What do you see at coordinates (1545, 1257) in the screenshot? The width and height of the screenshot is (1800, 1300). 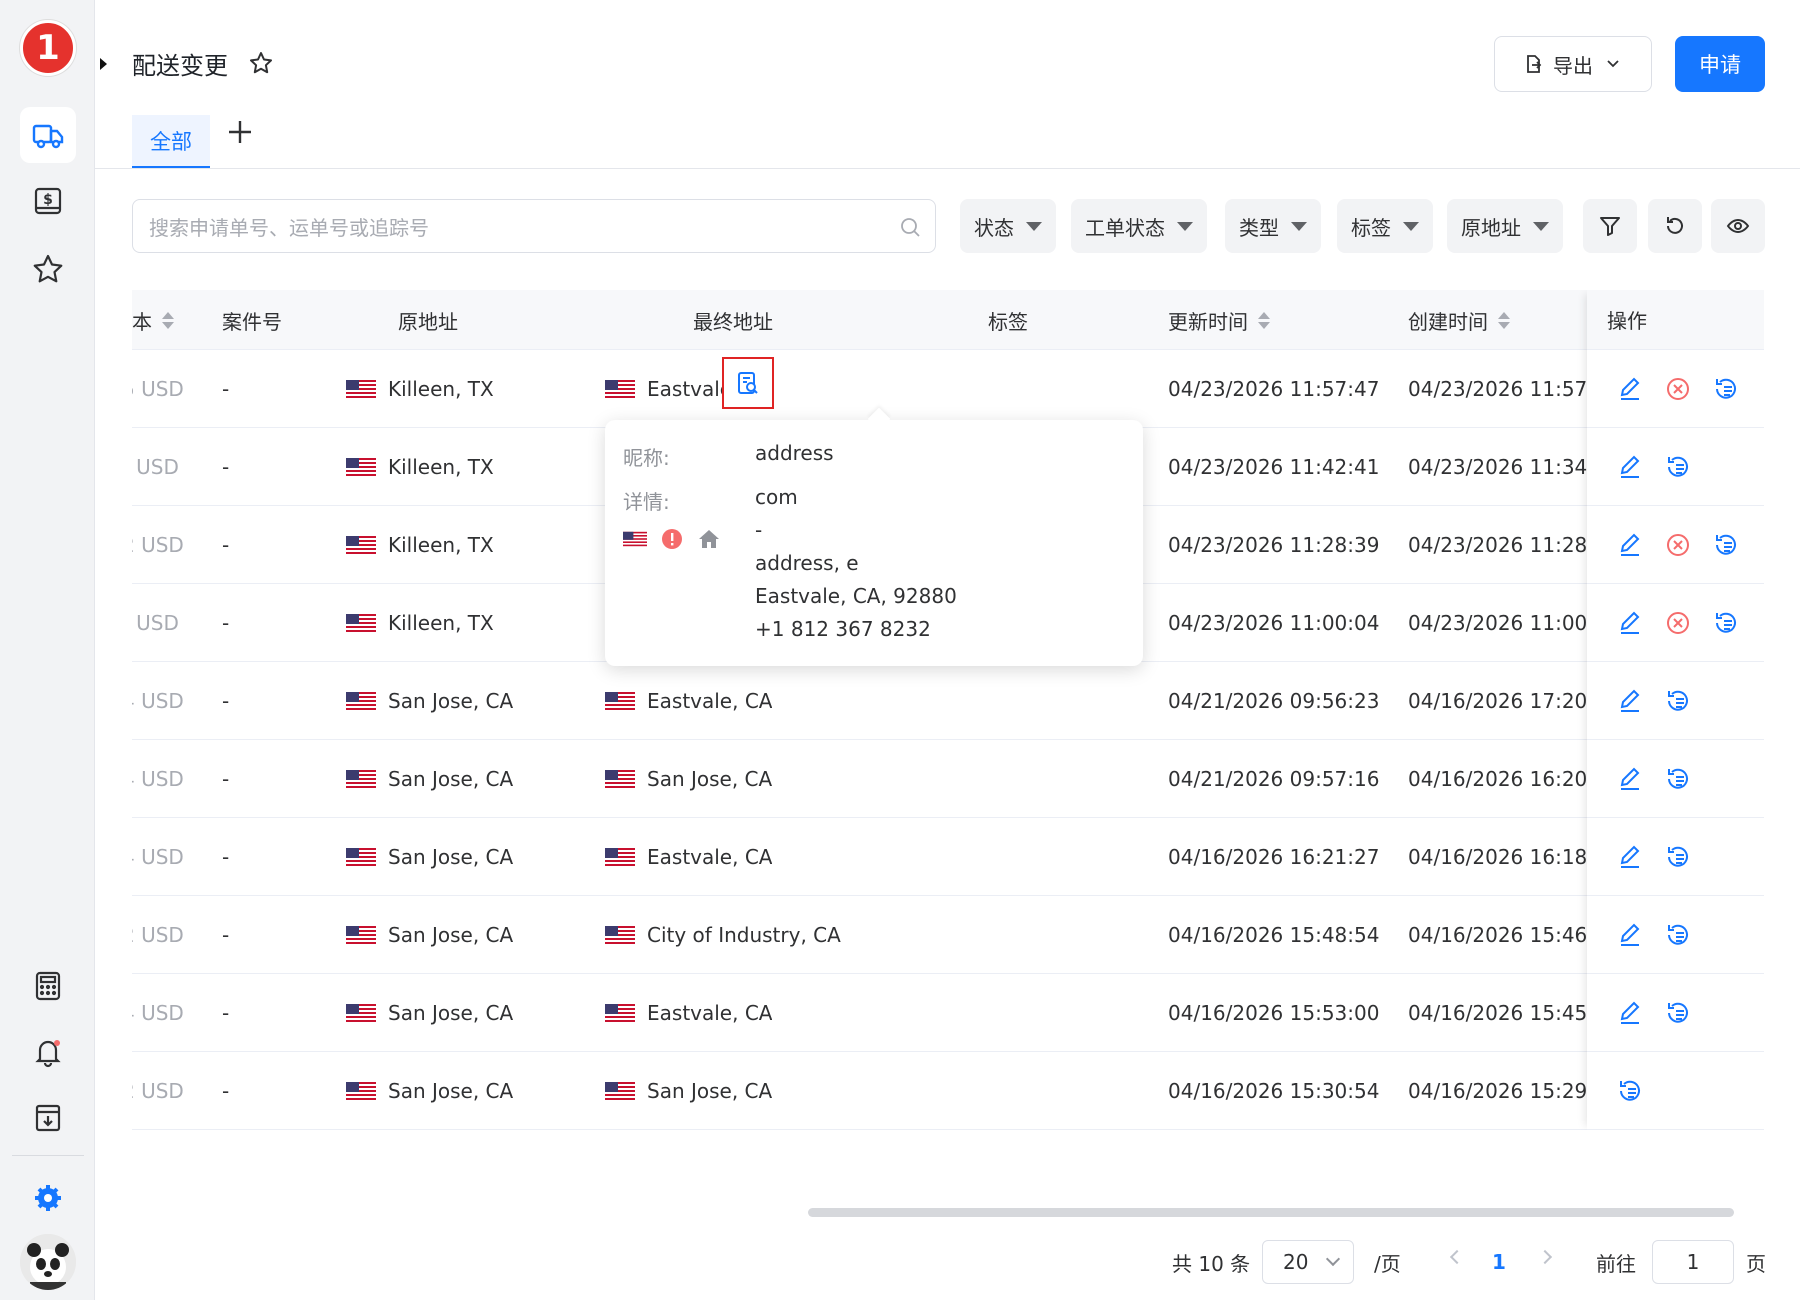 I see `next-page-icon` at bounding box center [1545, 1257].